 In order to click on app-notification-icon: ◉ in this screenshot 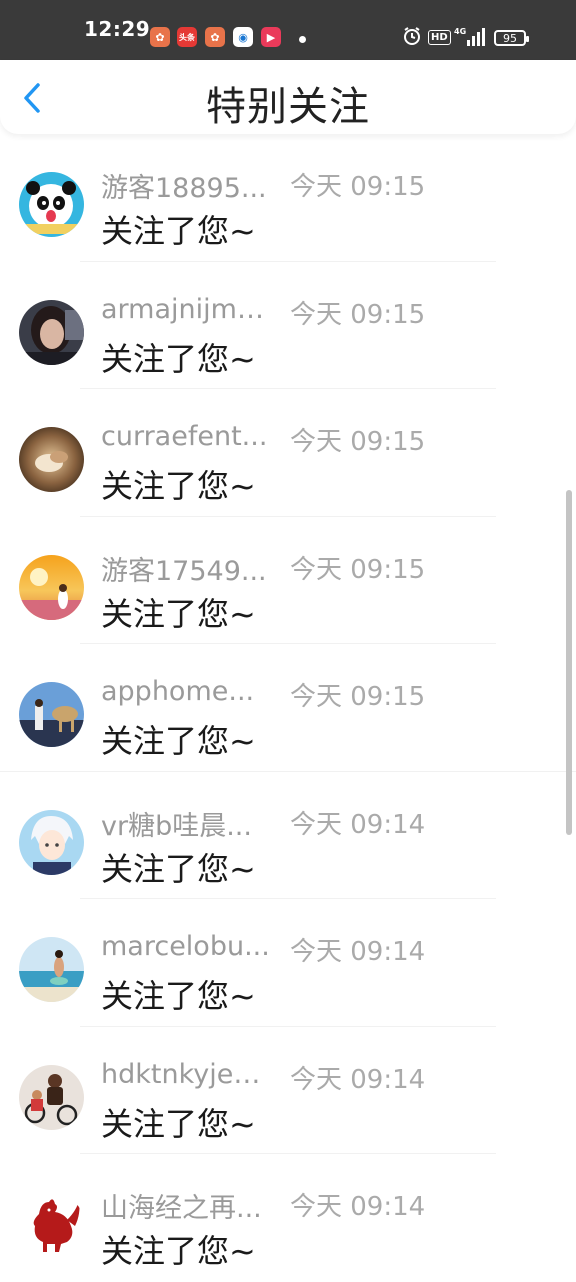, I will do `click(243, 37)`.